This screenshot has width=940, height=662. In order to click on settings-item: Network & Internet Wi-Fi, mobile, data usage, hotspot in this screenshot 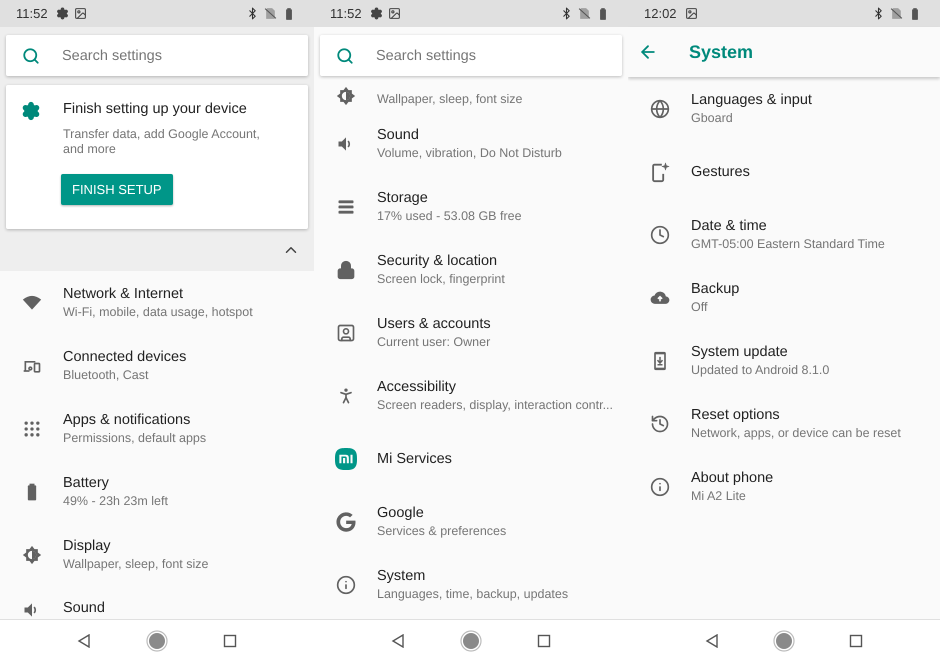, I will do `click(157, 302)`.